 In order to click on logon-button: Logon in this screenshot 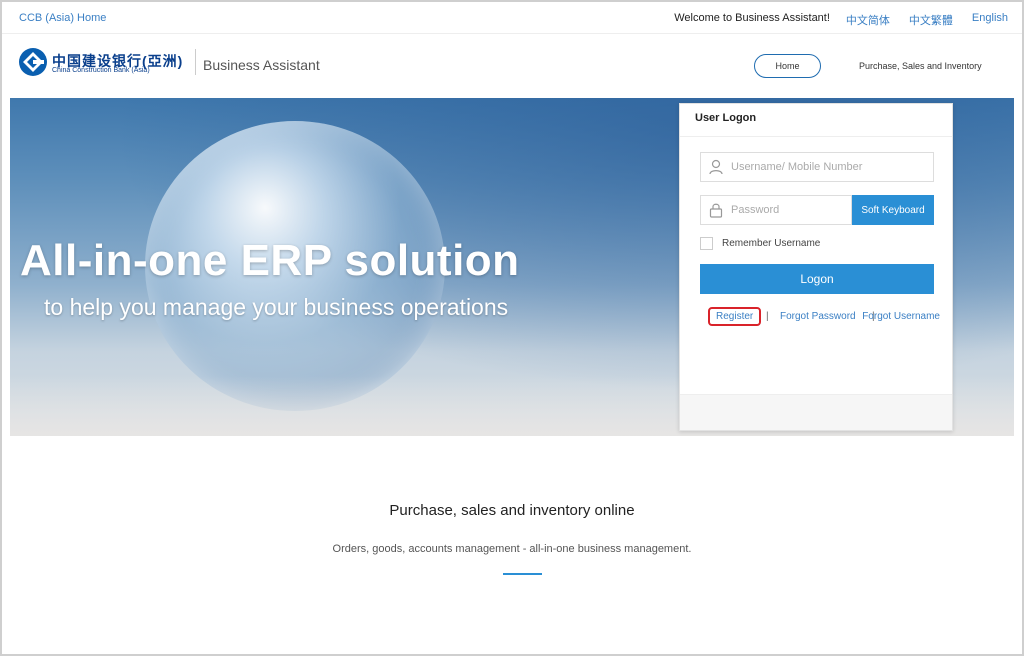, I will do `click(817, 279)`.